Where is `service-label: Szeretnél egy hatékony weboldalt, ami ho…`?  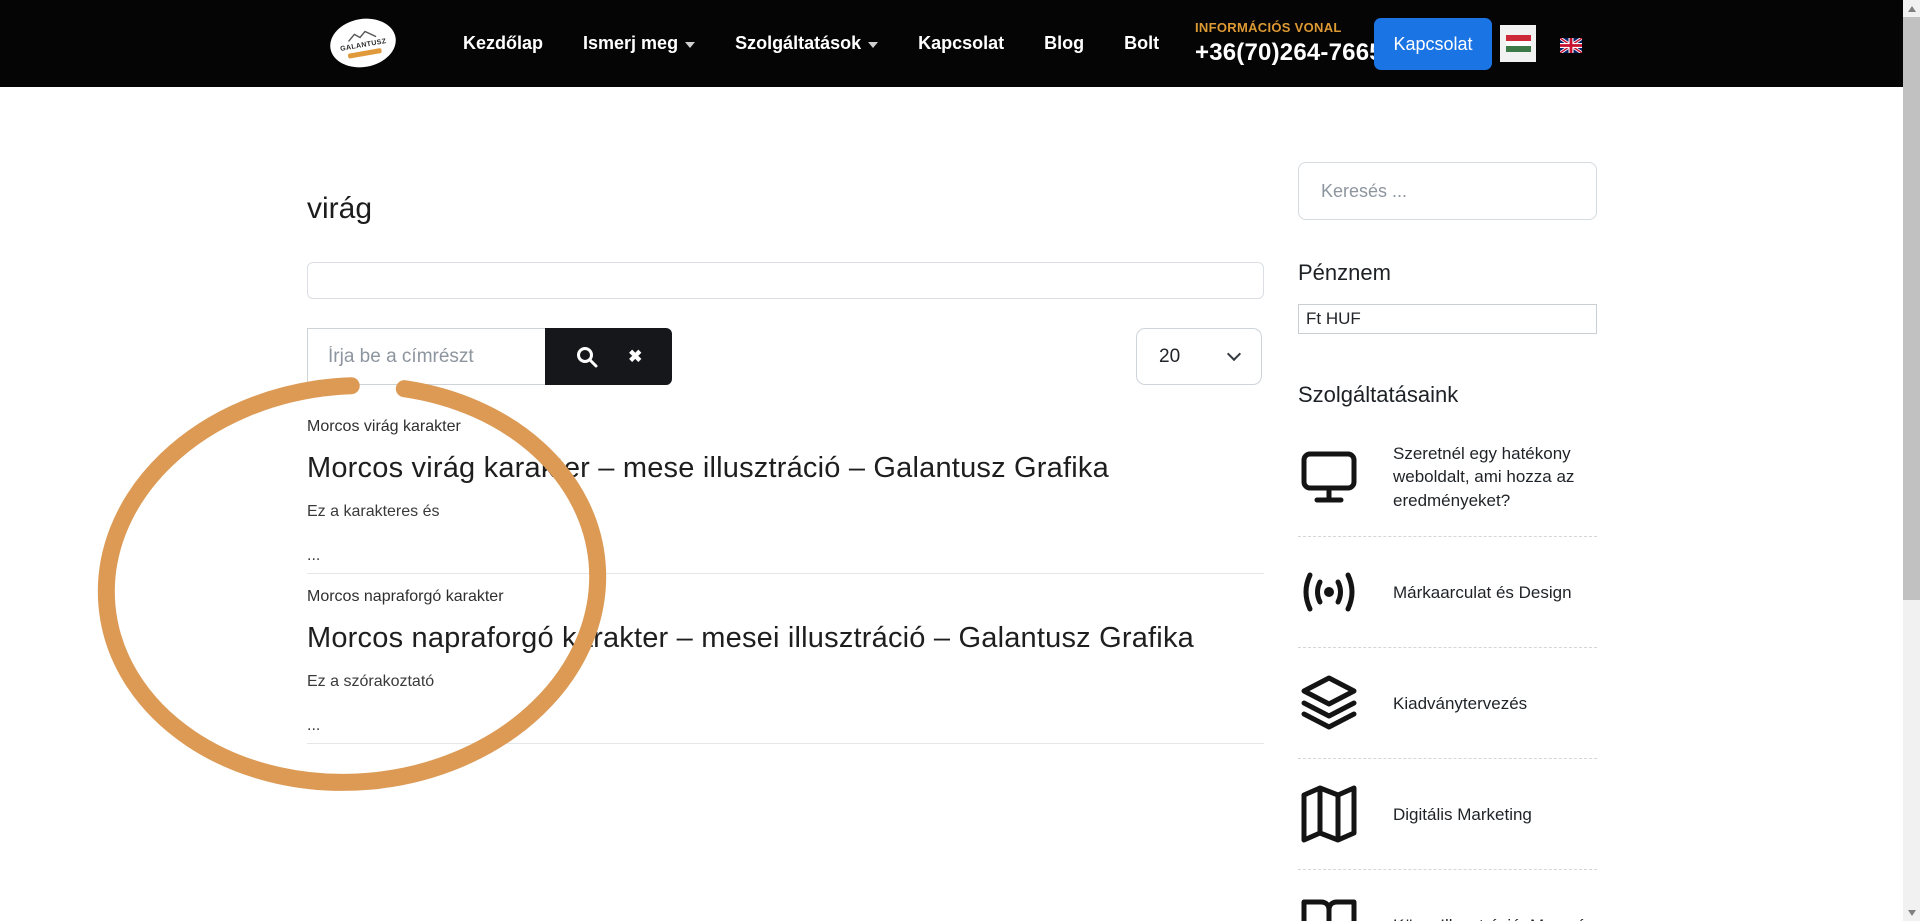 service-label: Szeretnél egy hatékony weboldalt, ami ho… is located at coordinates (1484, 477).